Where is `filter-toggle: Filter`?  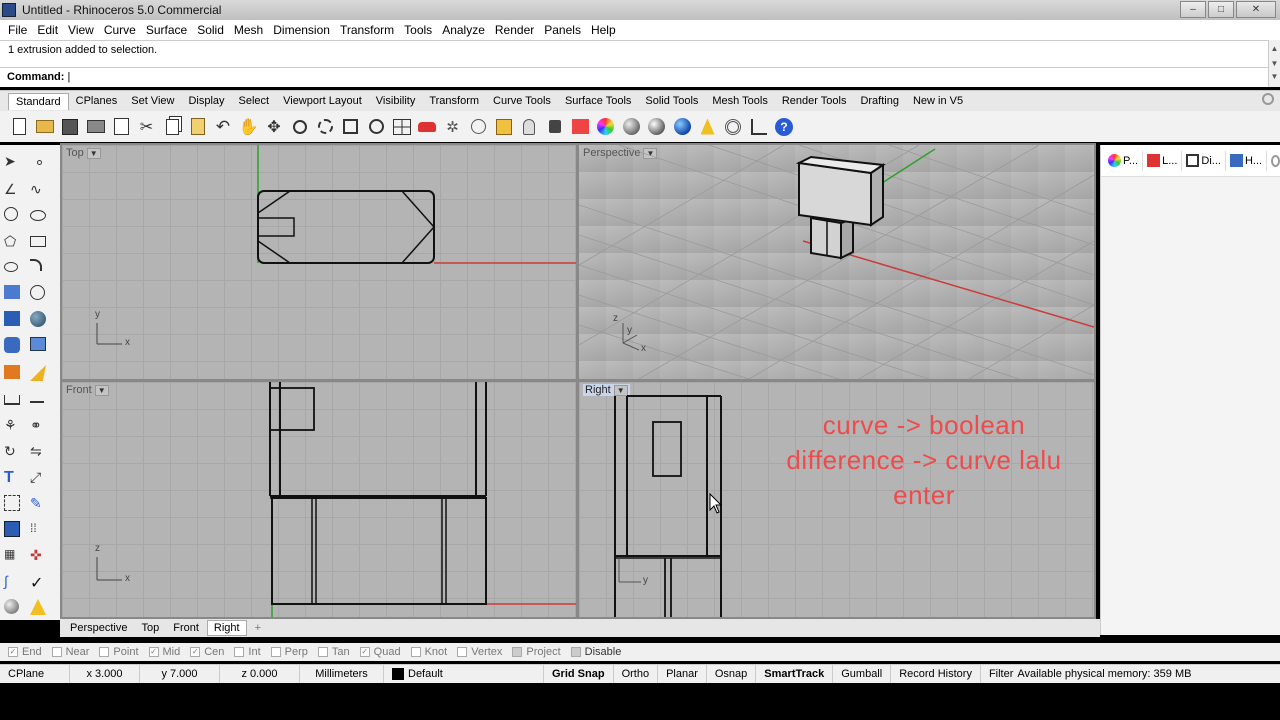 filter-toggle: Filter is located at coordinates (999, 674).